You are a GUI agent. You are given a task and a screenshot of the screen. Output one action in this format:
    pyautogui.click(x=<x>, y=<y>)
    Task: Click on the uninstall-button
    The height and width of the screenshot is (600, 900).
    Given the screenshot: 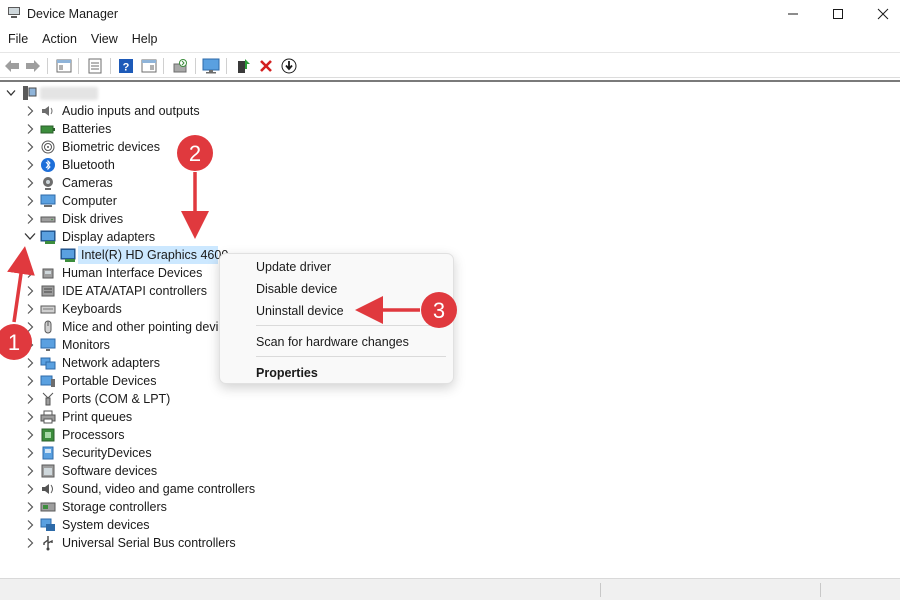 What is the action you would take?
    pyautogui.click(x=266, y=66)
    